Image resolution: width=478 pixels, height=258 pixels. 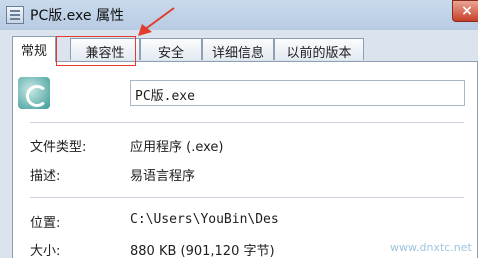 What do you see at coordinates (177, 147) in the screenshot?
I see `file-type-value: 应用程序 (.exe)` at bounding box center [177, 147].